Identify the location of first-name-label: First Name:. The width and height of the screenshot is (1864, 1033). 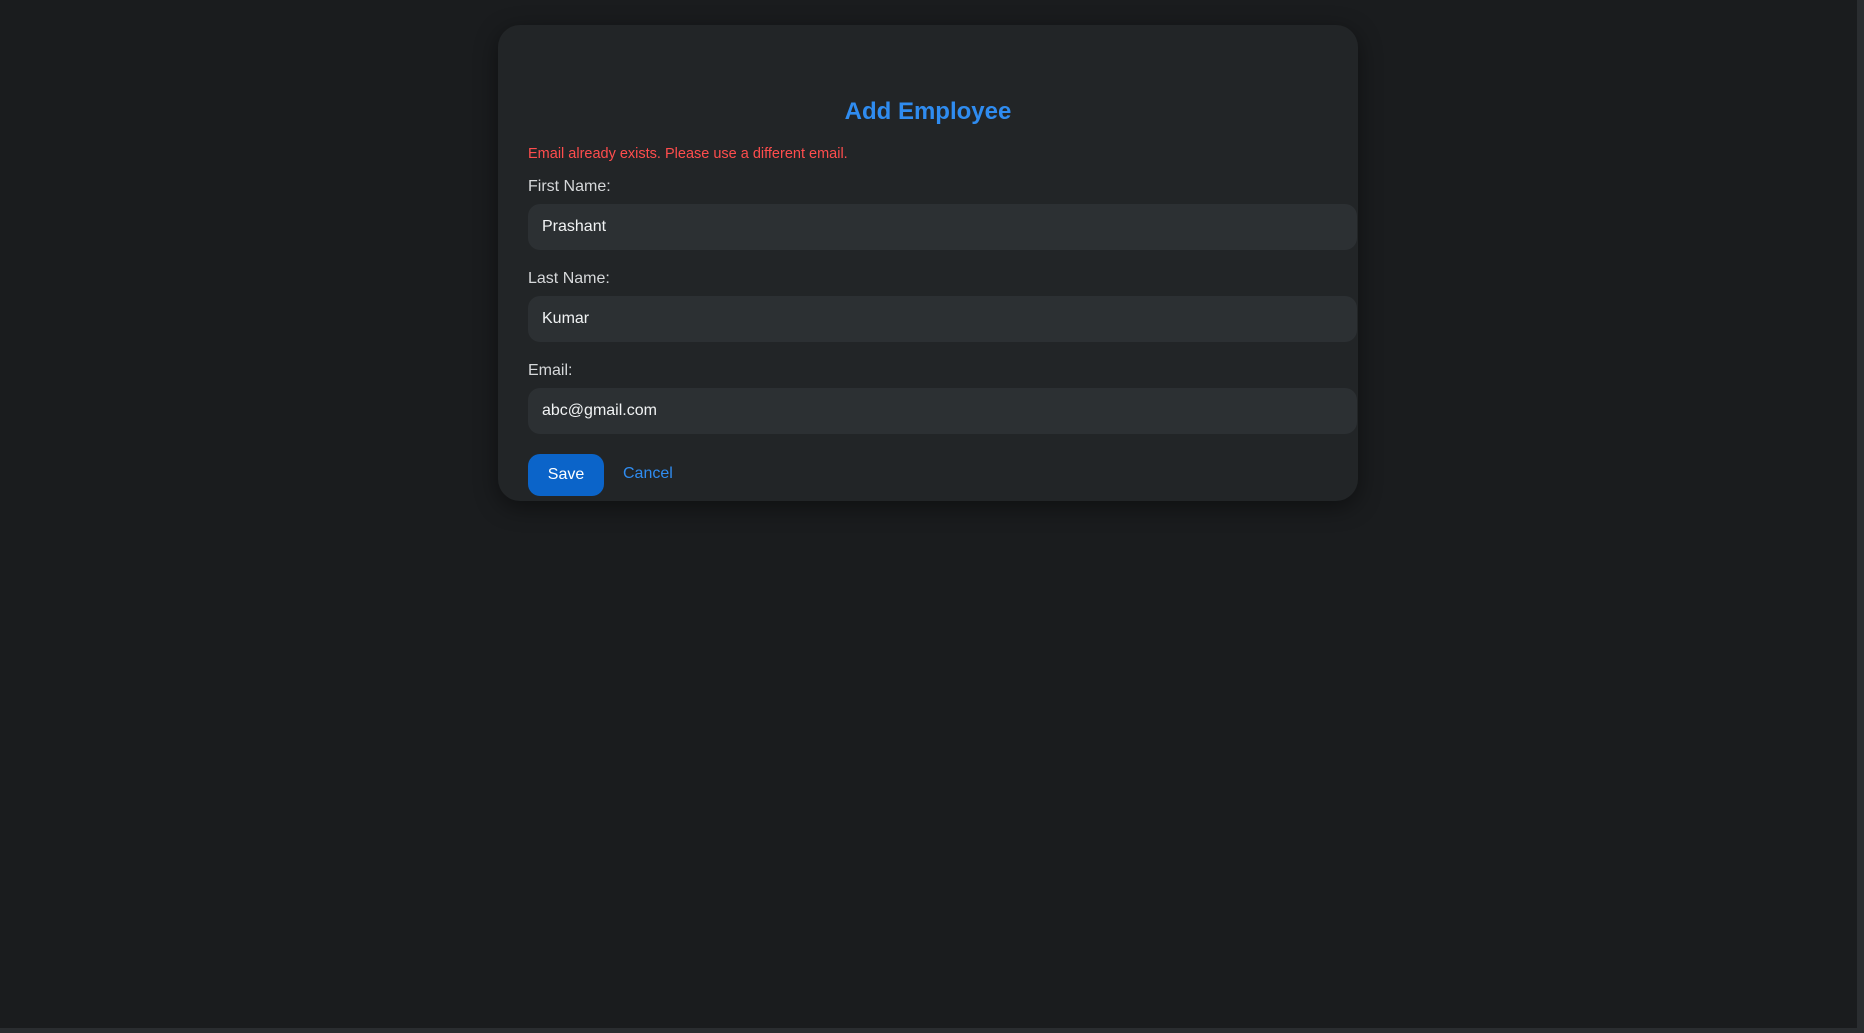
(569, 186).